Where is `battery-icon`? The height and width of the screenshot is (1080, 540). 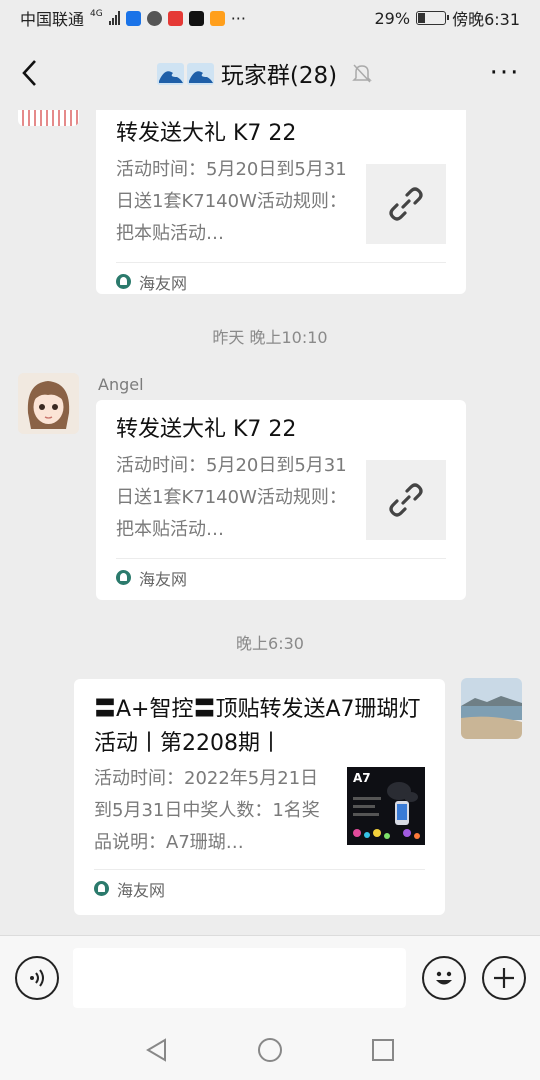
battery-icon is located at coordinates (433, 18).